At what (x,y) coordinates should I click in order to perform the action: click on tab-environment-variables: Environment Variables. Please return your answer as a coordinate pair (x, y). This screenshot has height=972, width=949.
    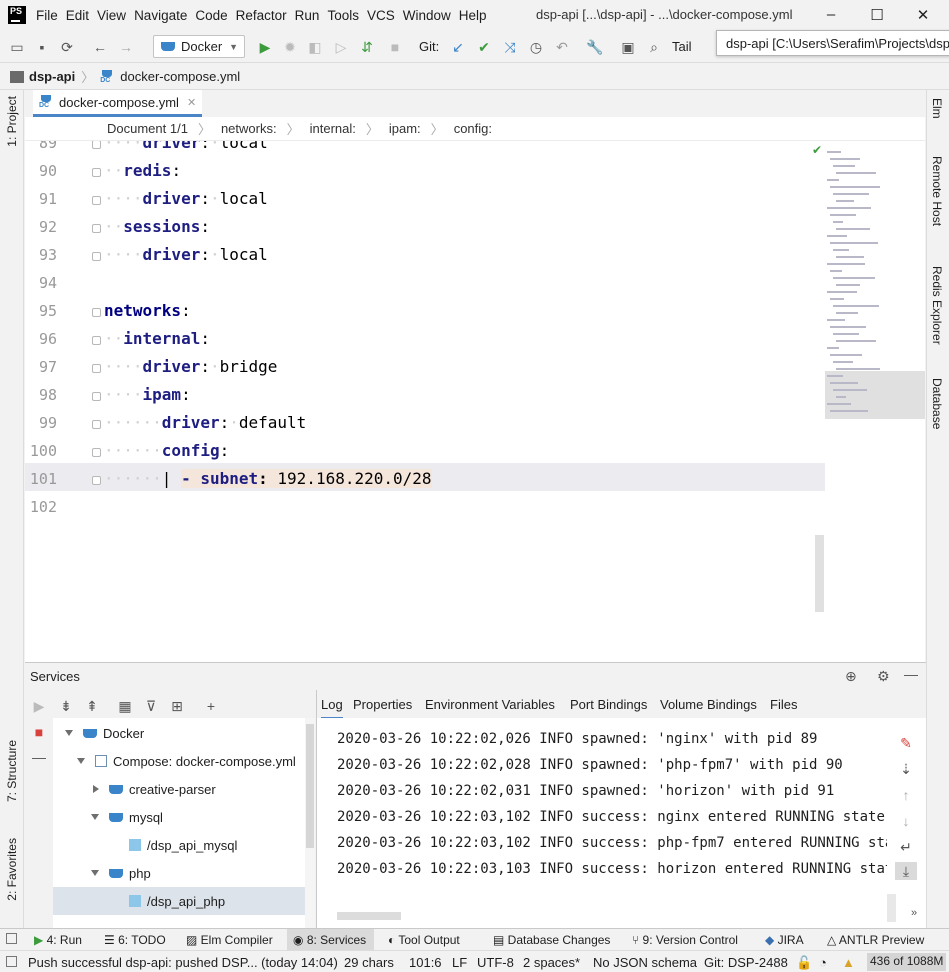
    Looking at the image, I should click on (490, 704).